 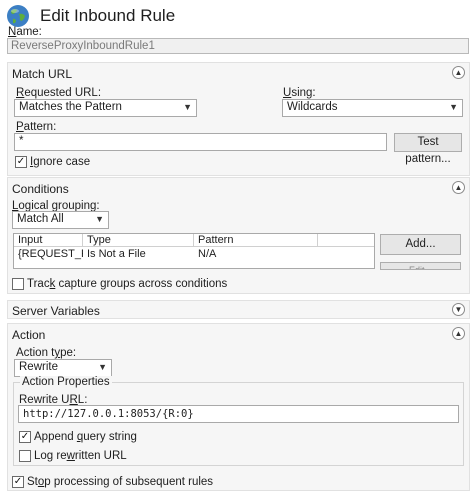 What do you see at coordinates (346, 240) in the screenshot?
I see `column-header-spacer` at bounding box center [346, 240].